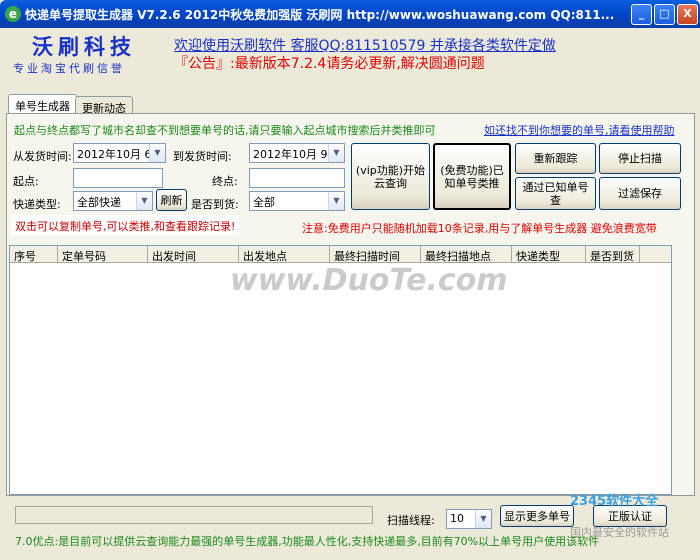 This screenshot has height=560, width=700. I want to click on col-last-scan-time: 最终扫描时间, so click(375, 254).